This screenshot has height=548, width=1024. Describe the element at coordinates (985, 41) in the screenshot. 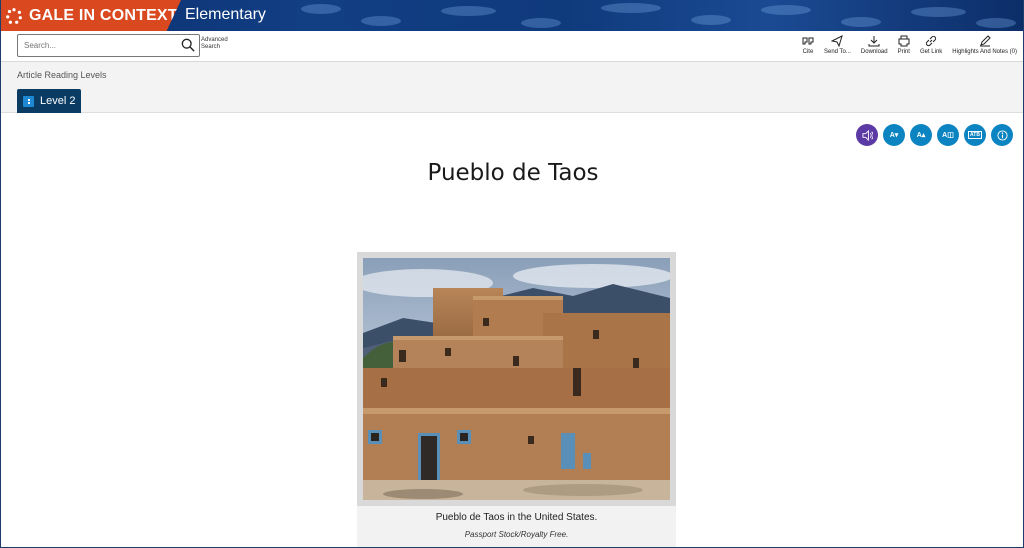

I see `pencil-icon` at that location.